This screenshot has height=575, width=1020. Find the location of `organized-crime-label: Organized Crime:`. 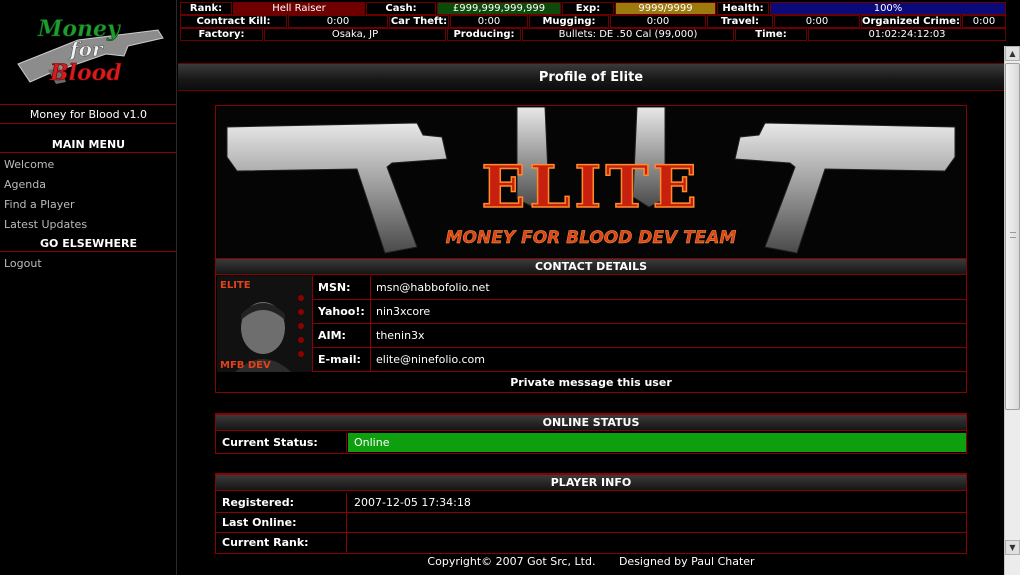

organized-crime-label: Organized Crime: is located at coordinates (911, 21).